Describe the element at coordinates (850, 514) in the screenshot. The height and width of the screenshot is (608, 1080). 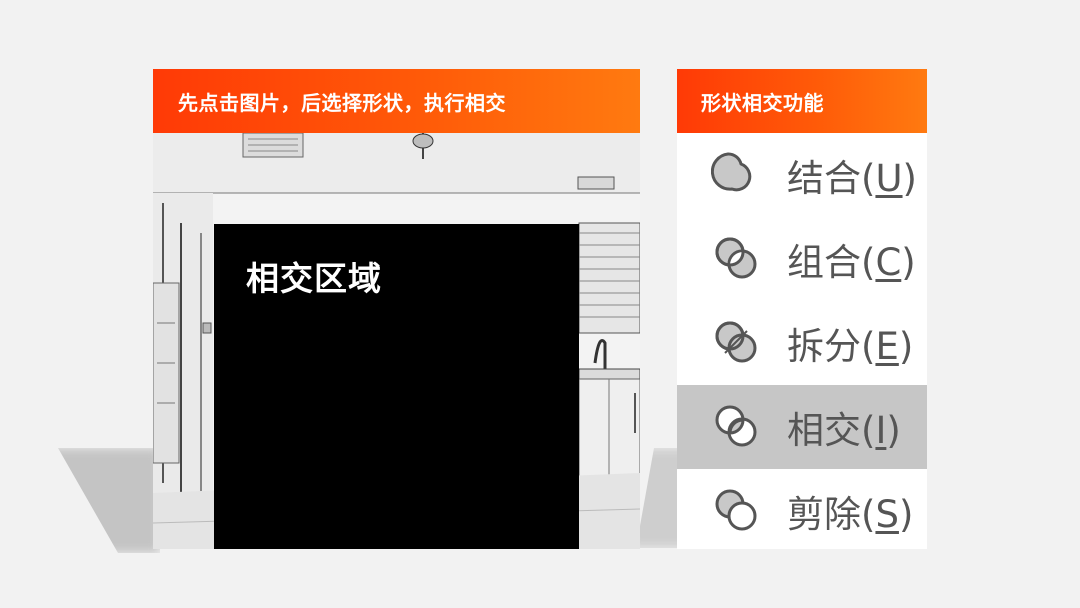
I see `menu-label-subtract: 剪除(S)` at that location.